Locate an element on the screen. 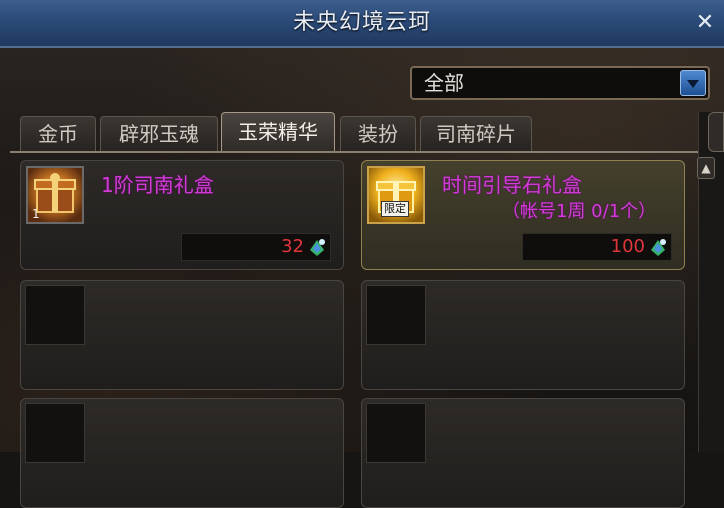  tab-divider is located at coordinates (355, 152).